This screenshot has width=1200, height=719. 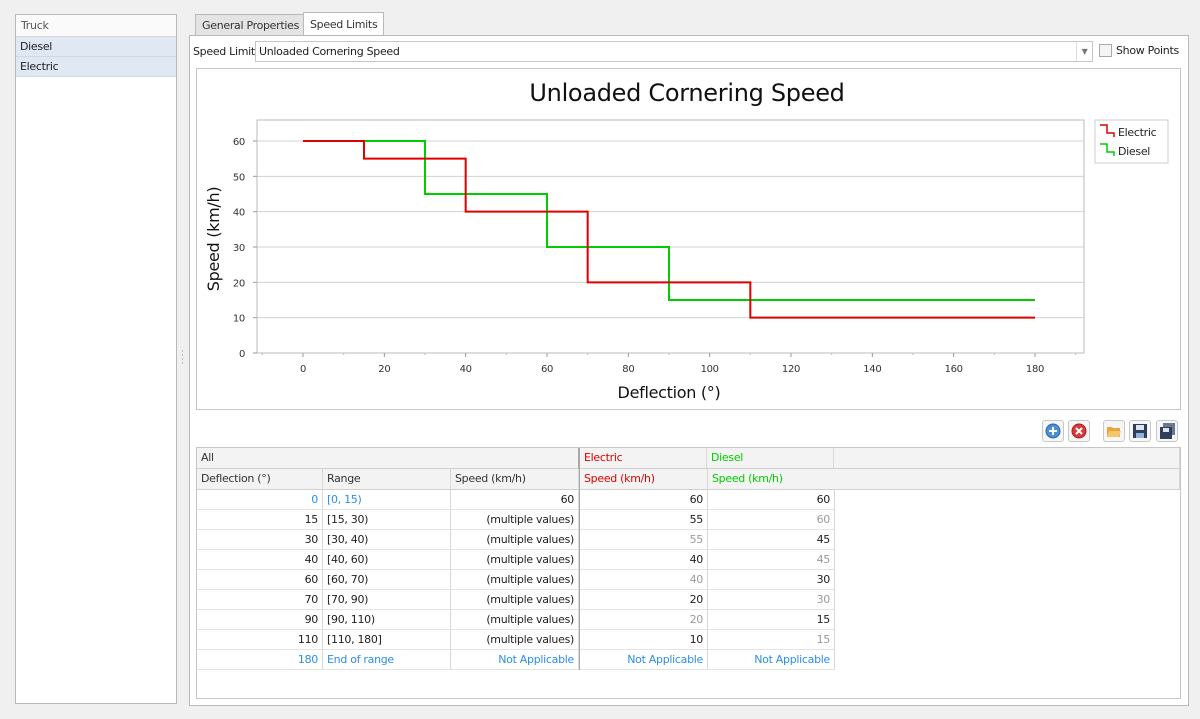 What do you see at coordinates (239, 213) in the screenshot?
I see `y-tick-label: 40` at bounding box center [239, 213].